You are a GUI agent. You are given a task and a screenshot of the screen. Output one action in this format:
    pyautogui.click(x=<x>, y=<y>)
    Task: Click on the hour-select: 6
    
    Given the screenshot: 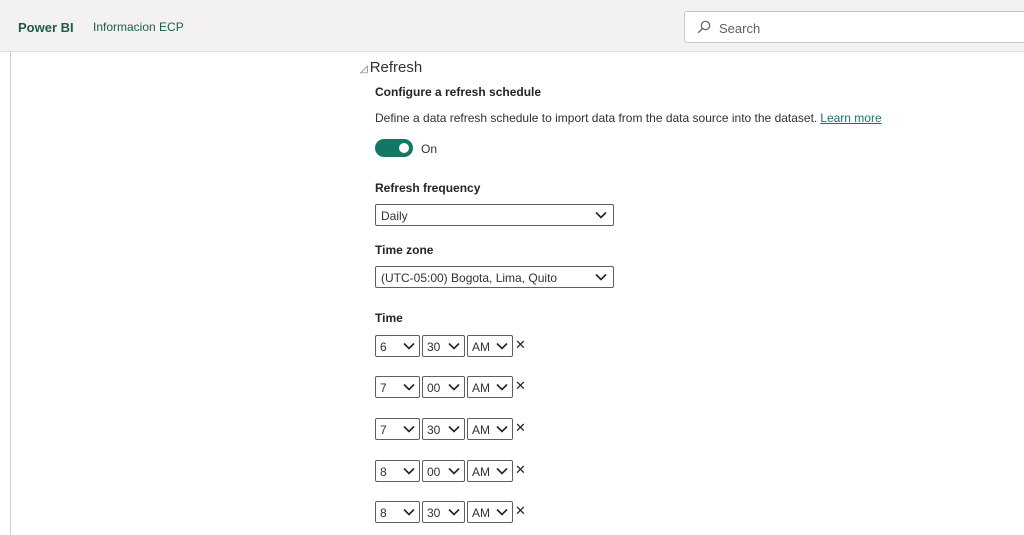 What is the action you would take?
    pyautogui.click(x=397, y=346)
    